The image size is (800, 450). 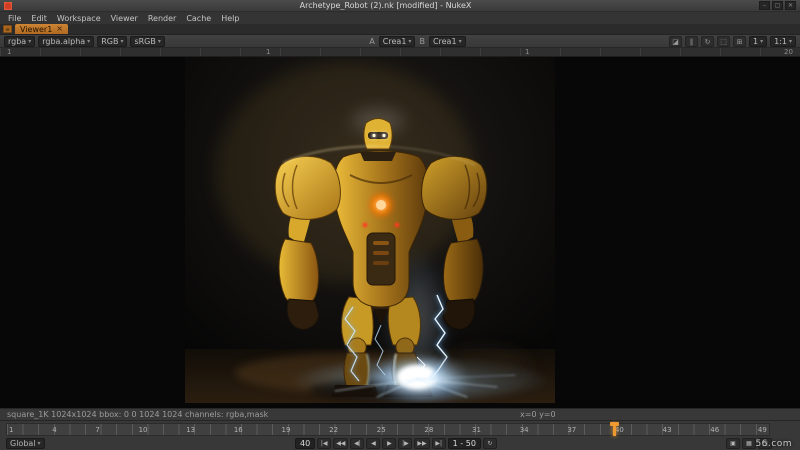 What do you see at coordinates (733, 443) in the screenshot?
I see `lock-range-icon: ▣` at bounding box center [733, 443].